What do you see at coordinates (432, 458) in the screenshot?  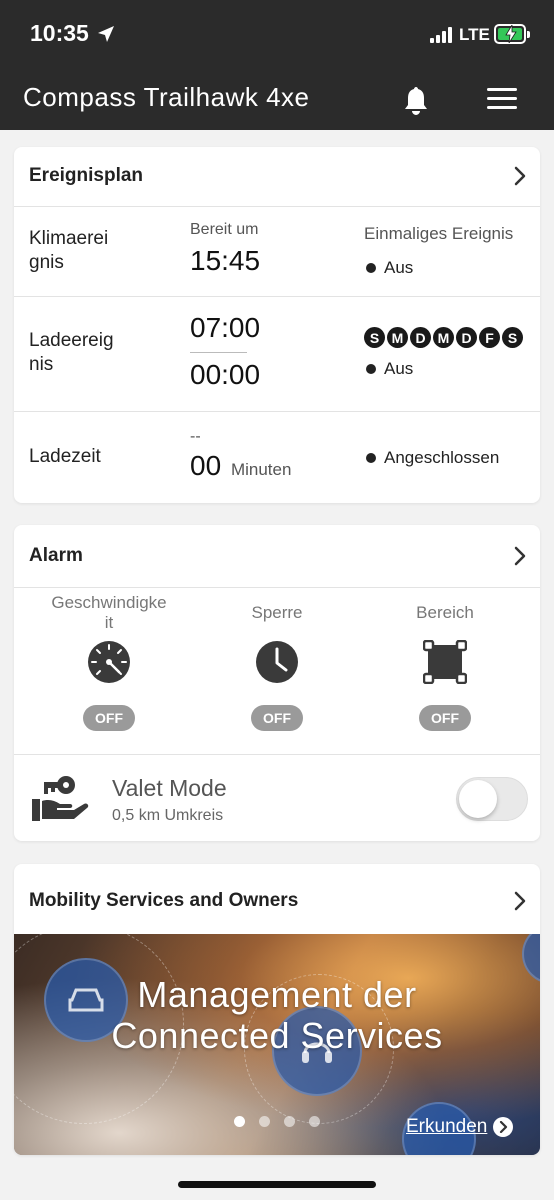 I see `plug-status: Angeschlossen` at bounding box center [432, 458].